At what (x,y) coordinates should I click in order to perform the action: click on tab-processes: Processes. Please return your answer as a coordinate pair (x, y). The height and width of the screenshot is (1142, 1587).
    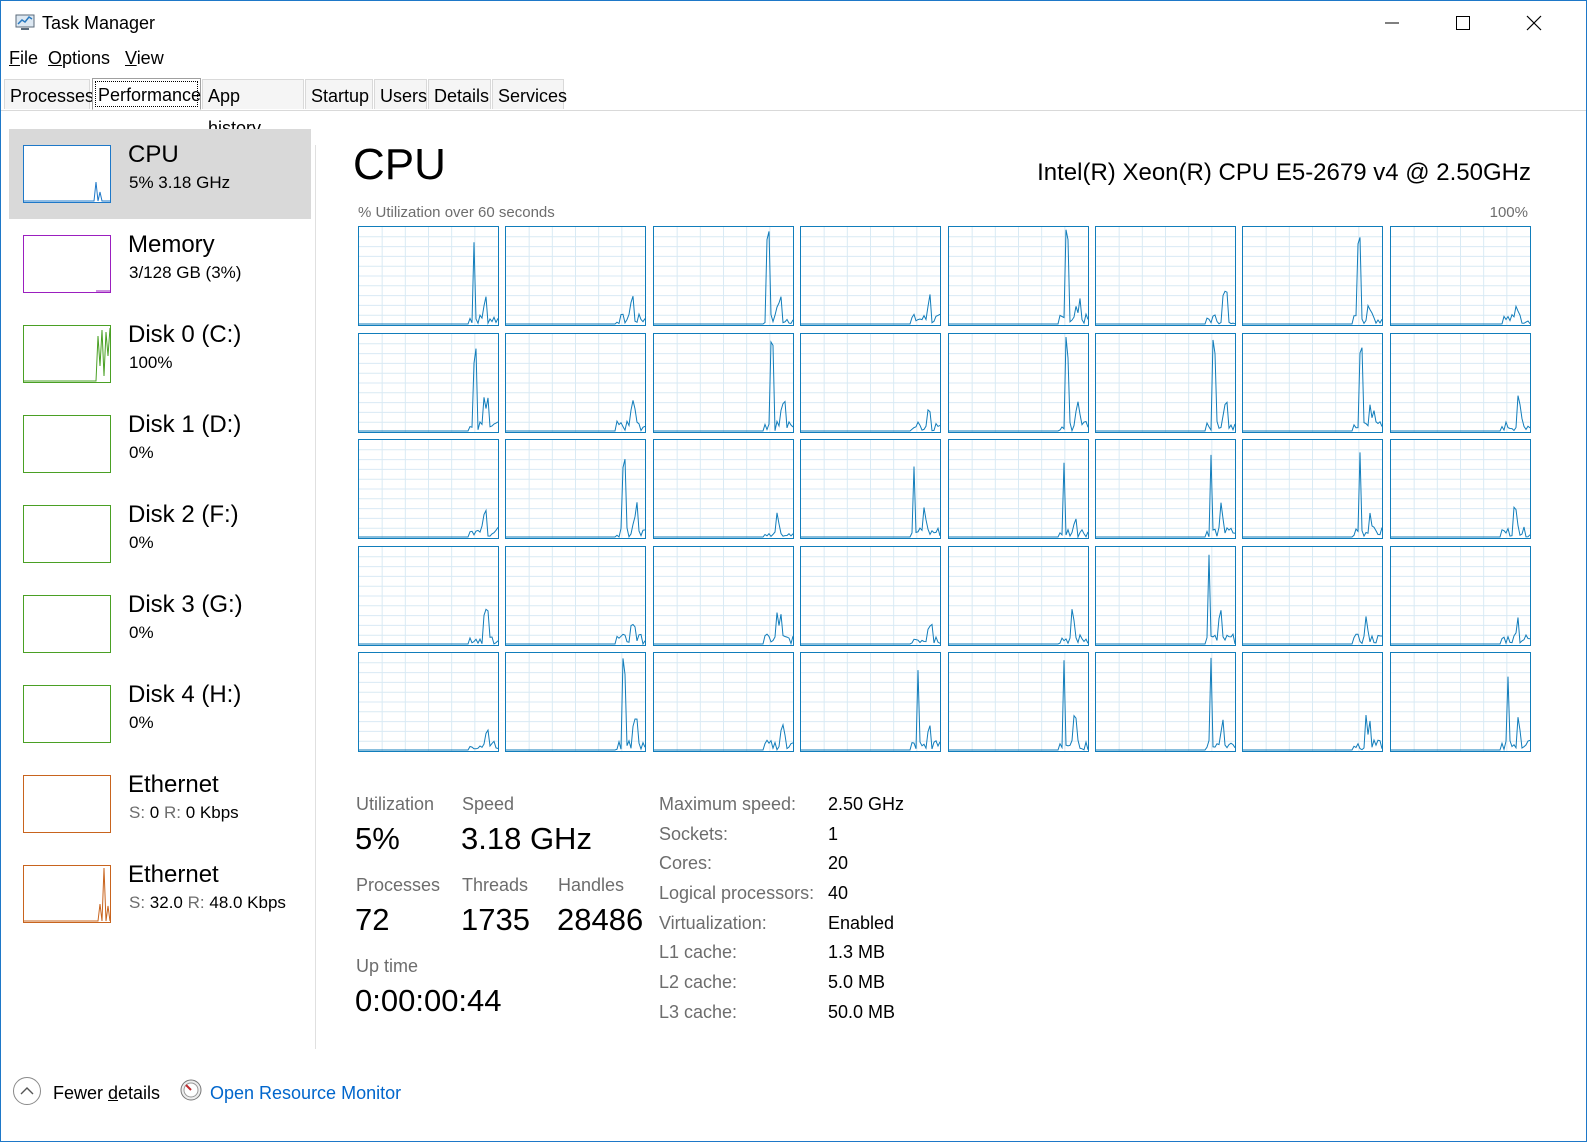
    Looking at the image, I should click on (49, 94).